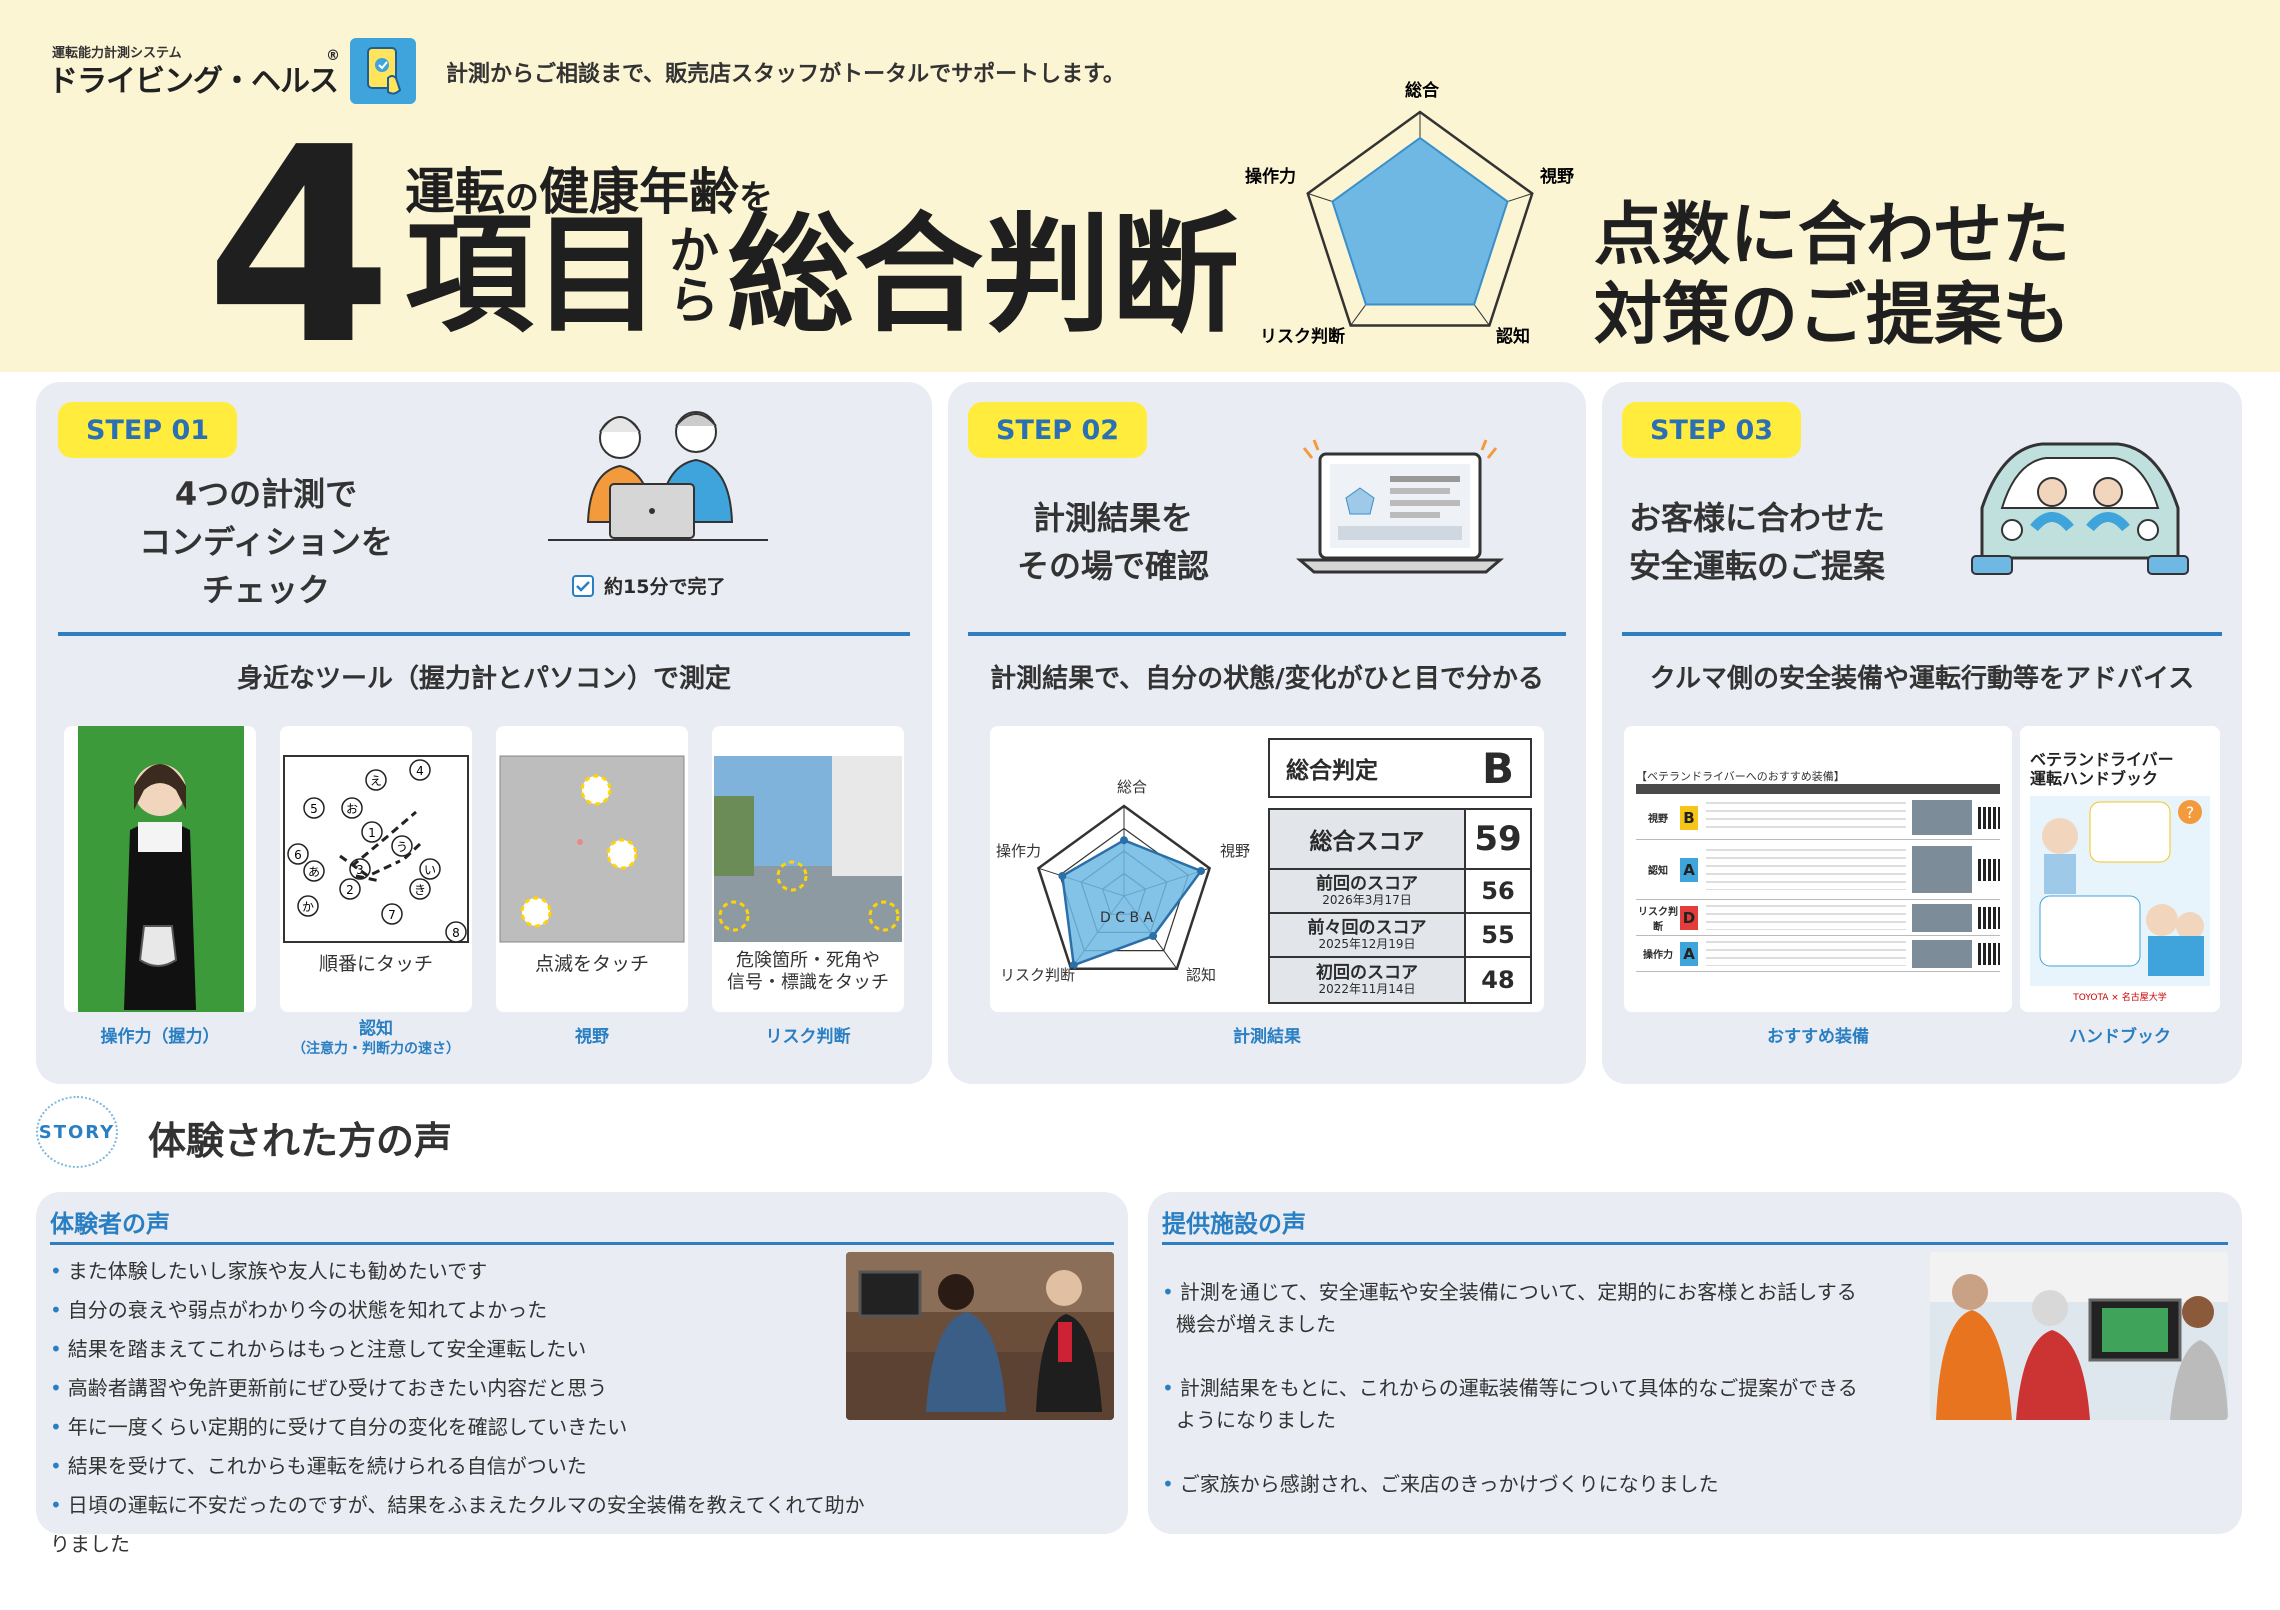  I want to click on touch-target-label: え, so click(376, 781).